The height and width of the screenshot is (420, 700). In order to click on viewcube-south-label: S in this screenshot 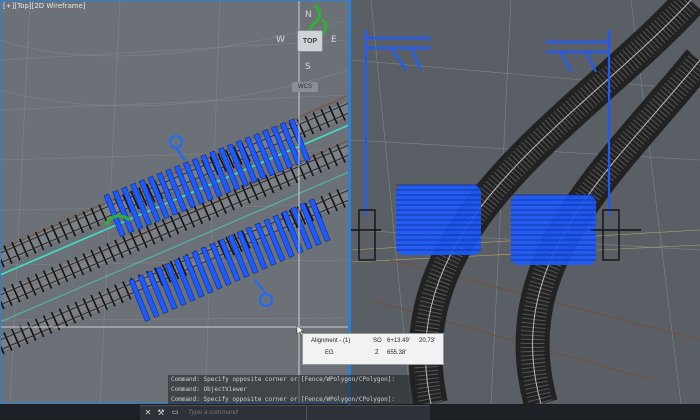, I will do `click(308, 67)`.